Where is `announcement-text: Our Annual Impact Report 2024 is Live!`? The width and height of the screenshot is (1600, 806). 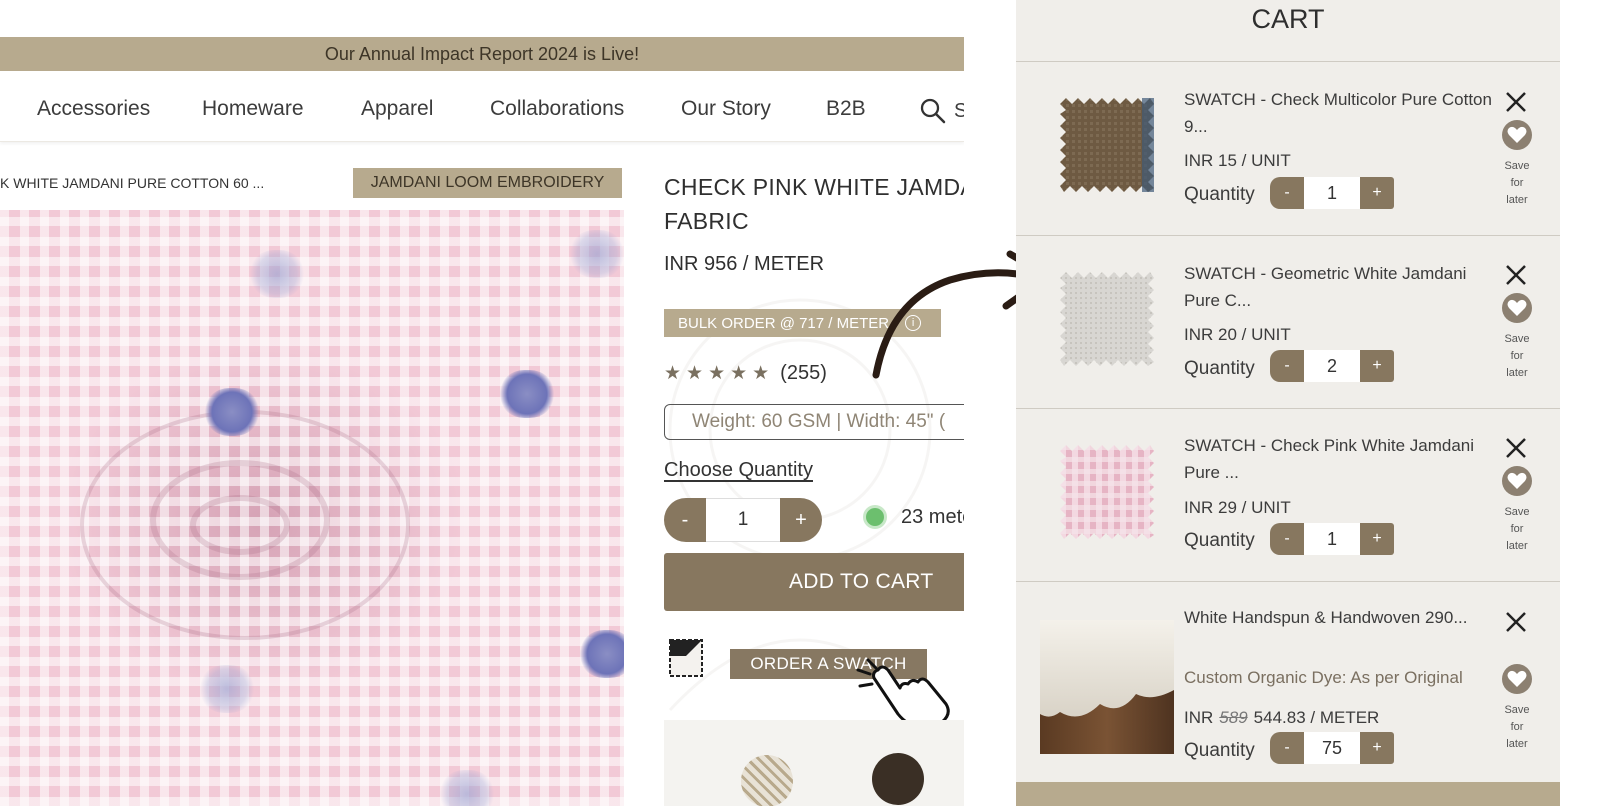 announcement-text: Our Annual Impact Report 2024 is Live! is located at coordinates (482, 53).